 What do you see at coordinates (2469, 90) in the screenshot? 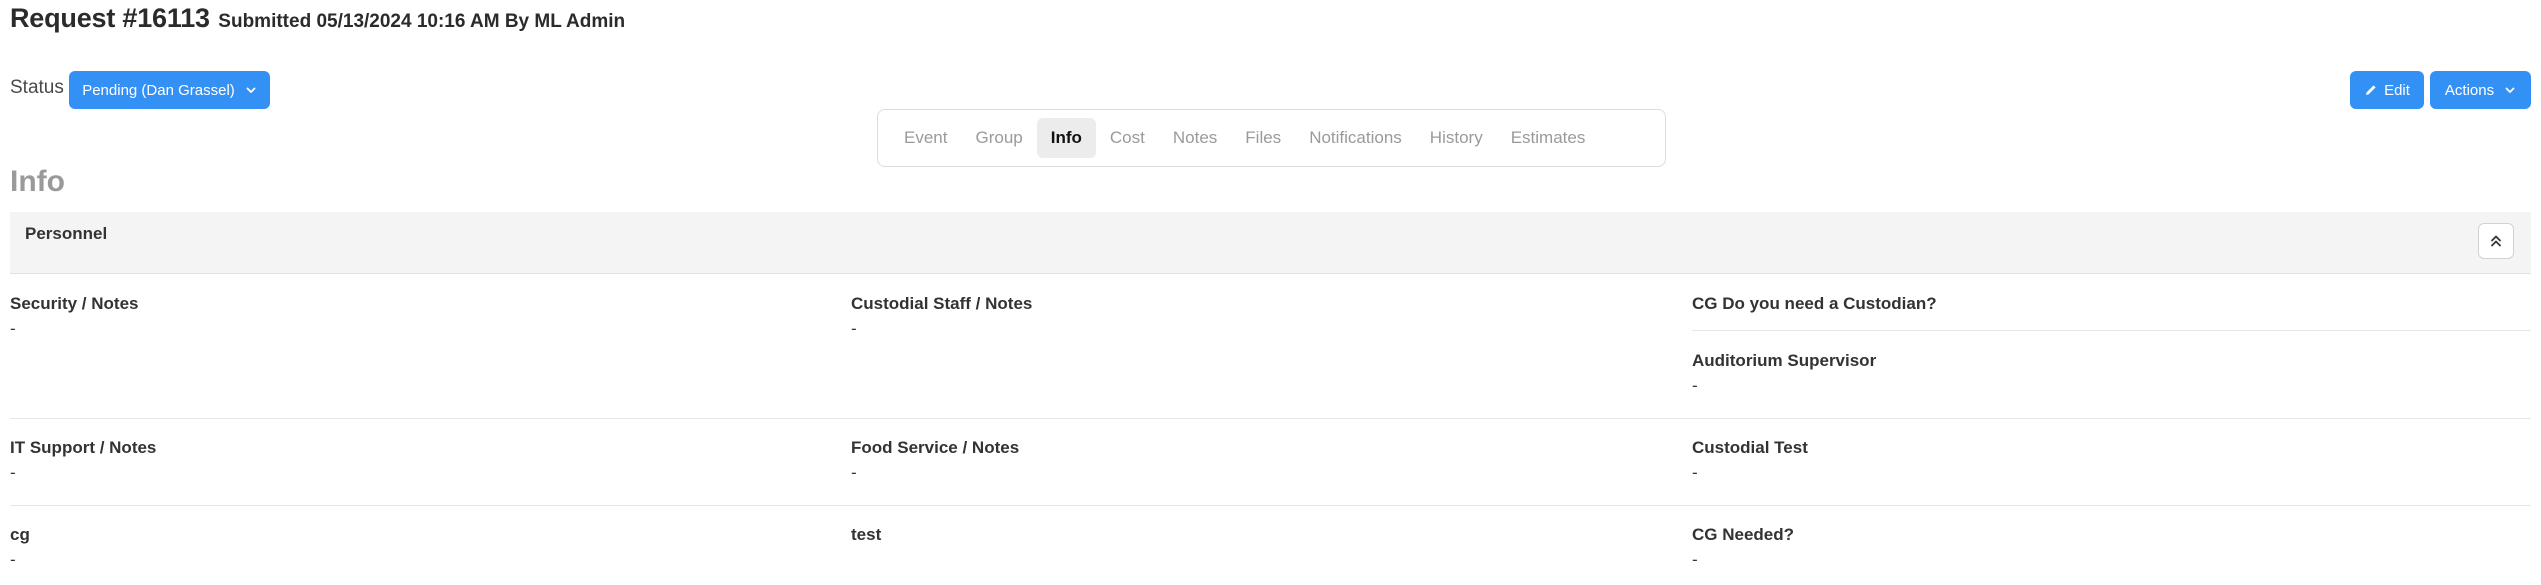
I see `actions-label: Actions` at bounding box center [2469, 90].